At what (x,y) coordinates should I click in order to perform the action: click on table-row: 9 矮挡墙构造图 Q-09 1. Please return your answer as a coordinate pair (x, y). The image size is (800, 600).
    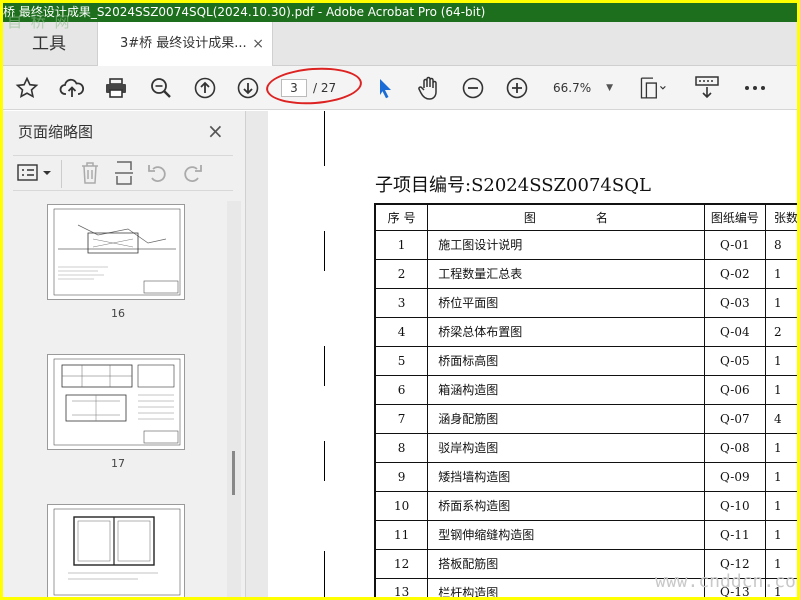
    Looking at the image, I should click on (585, 476).